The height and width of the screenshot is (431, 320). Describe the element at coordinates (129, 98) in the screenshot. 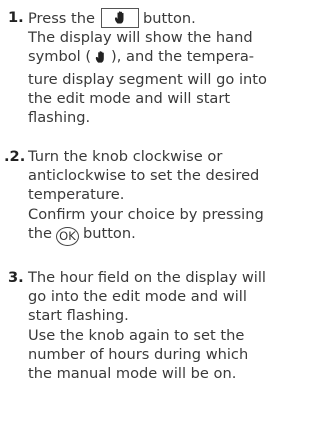

I see `step-1-line-5: the edit mode and will start` at that location.